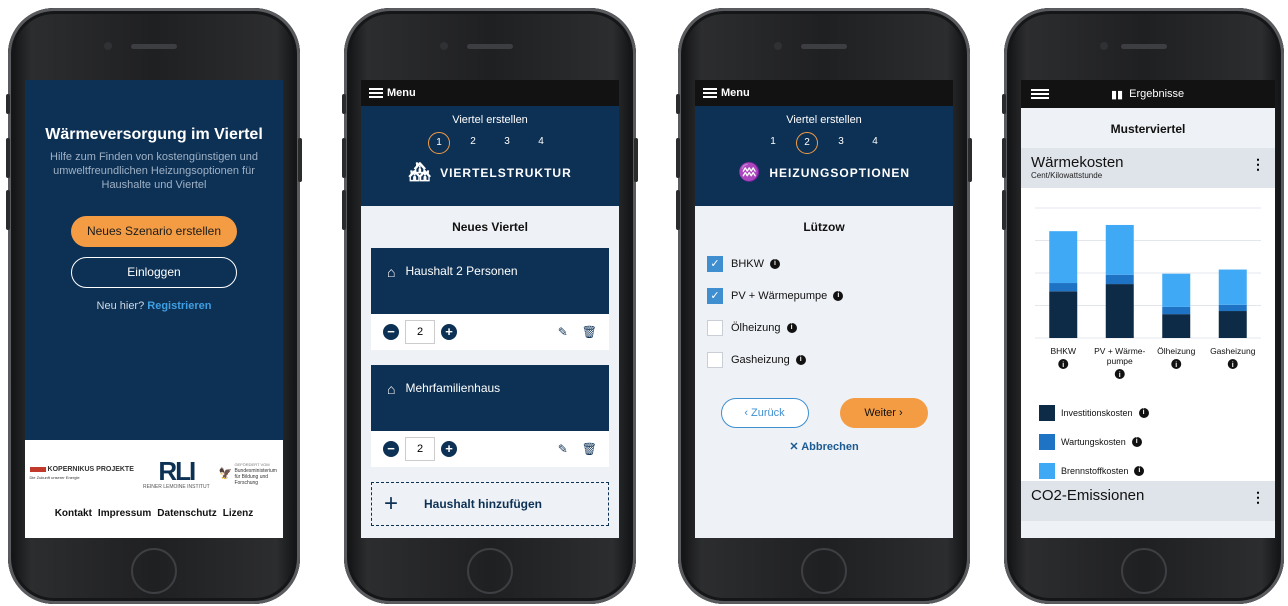 The image size is (1288, 606). Describe the element at coordinates (1233, 351) in the screenshot. I see `category-label: Gasheizung` at that location.